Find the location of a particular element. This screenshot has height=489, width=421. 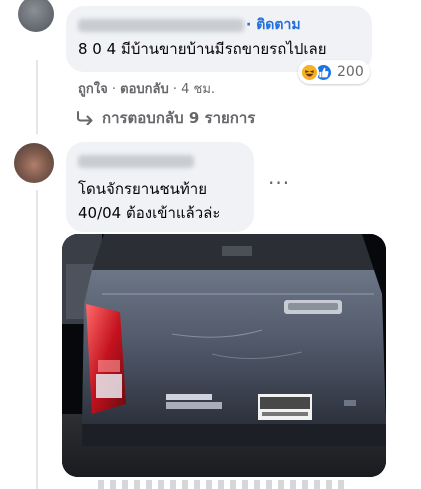

more-options-icon: ··· is located at coordinates (279, 183).